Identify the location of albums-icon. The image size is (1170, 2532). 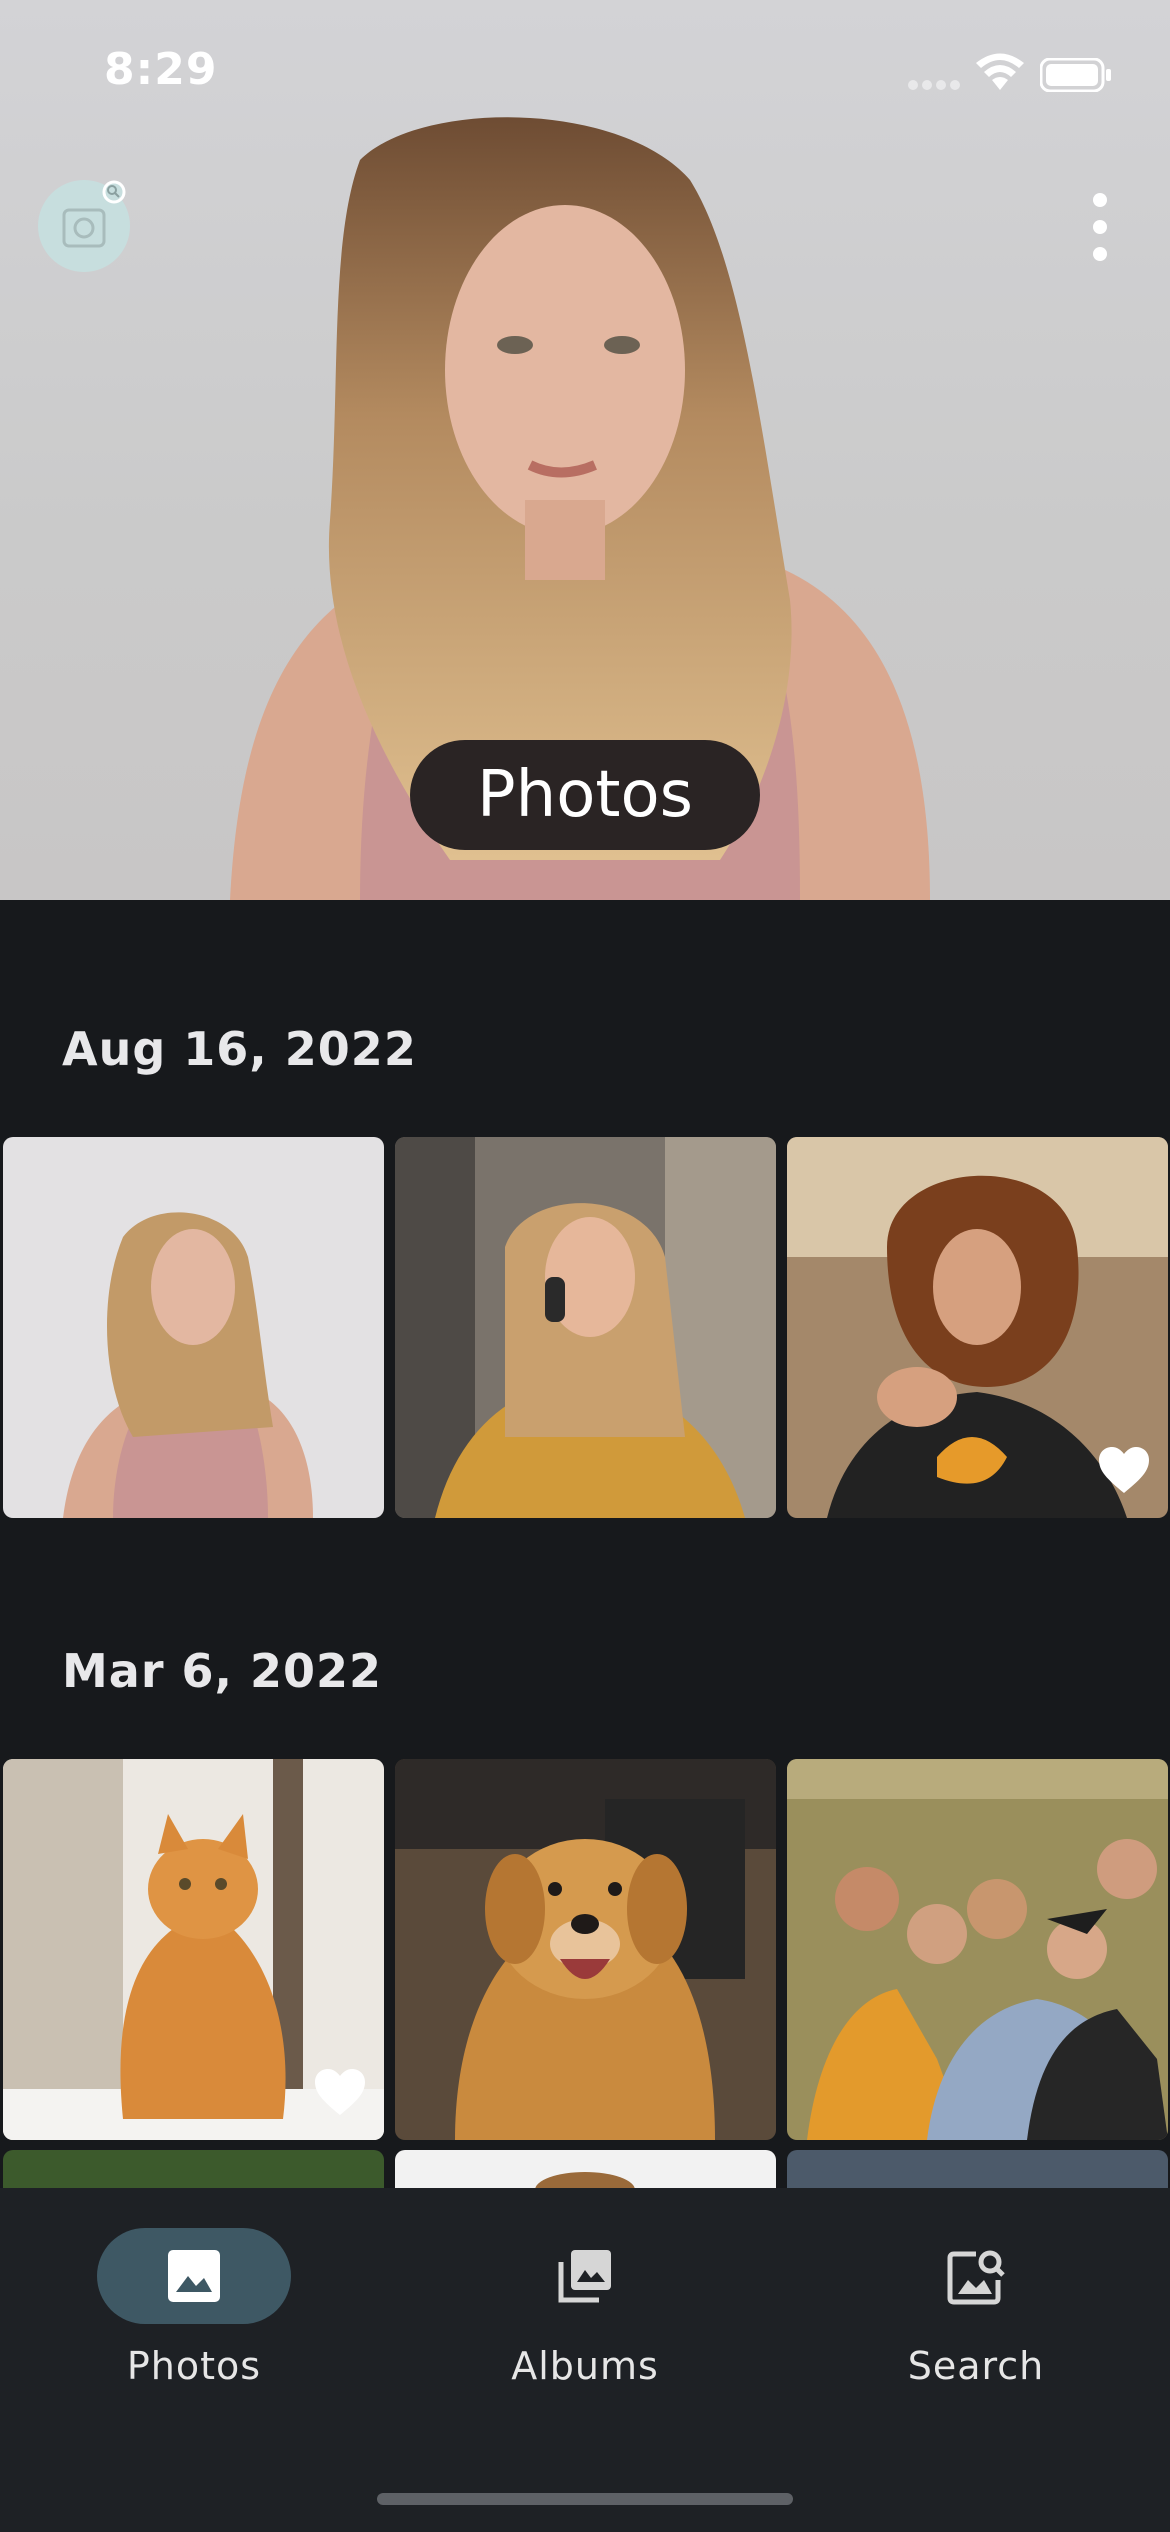
(584, 2276).